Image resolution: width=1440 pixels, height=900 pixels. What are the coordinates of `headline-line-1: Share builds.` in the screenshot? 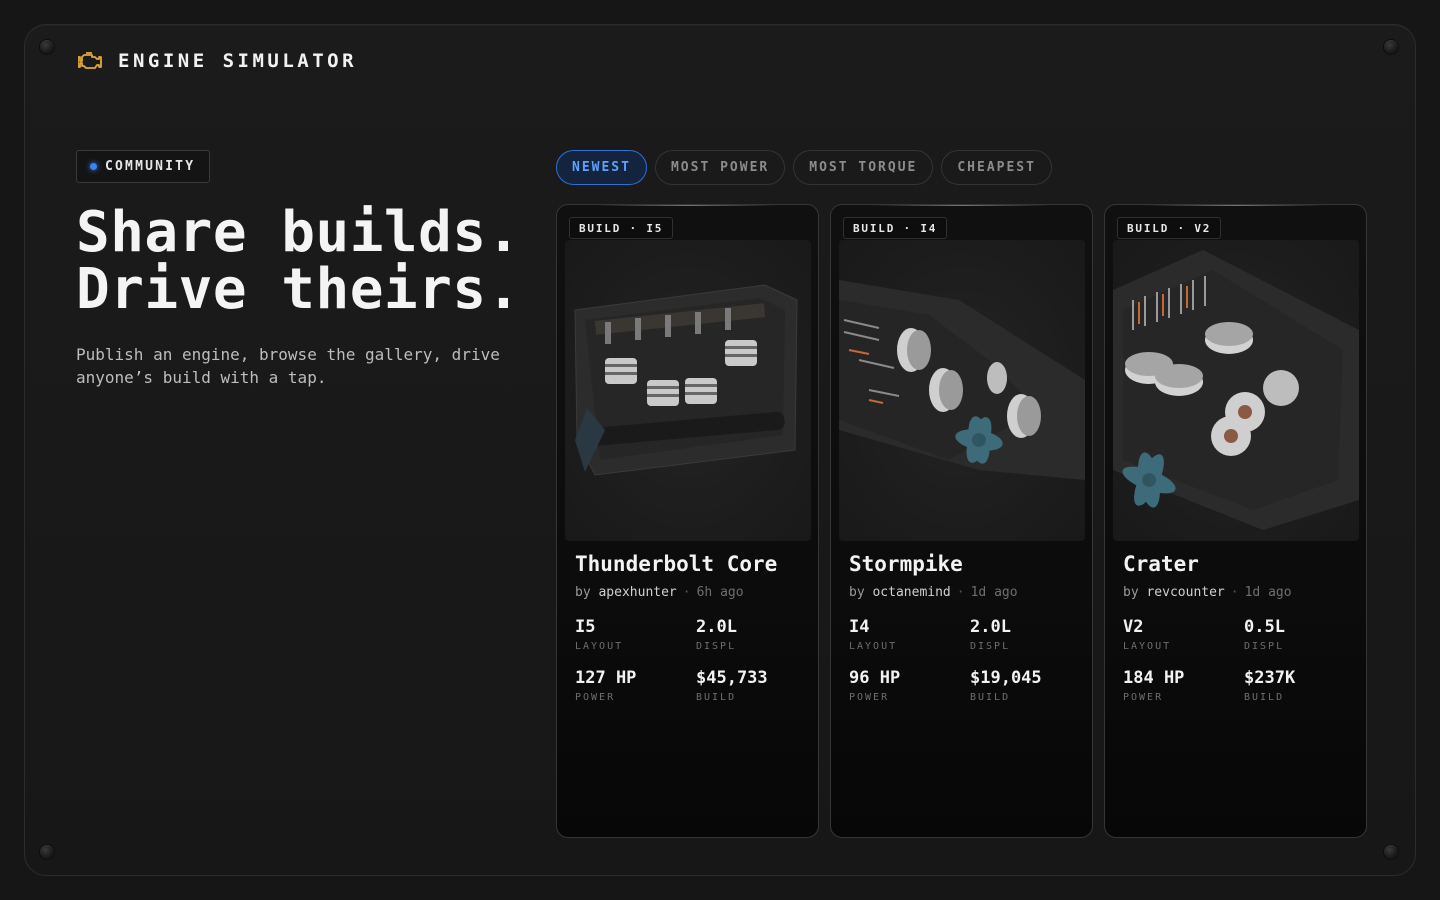 It's located at (298, 232).